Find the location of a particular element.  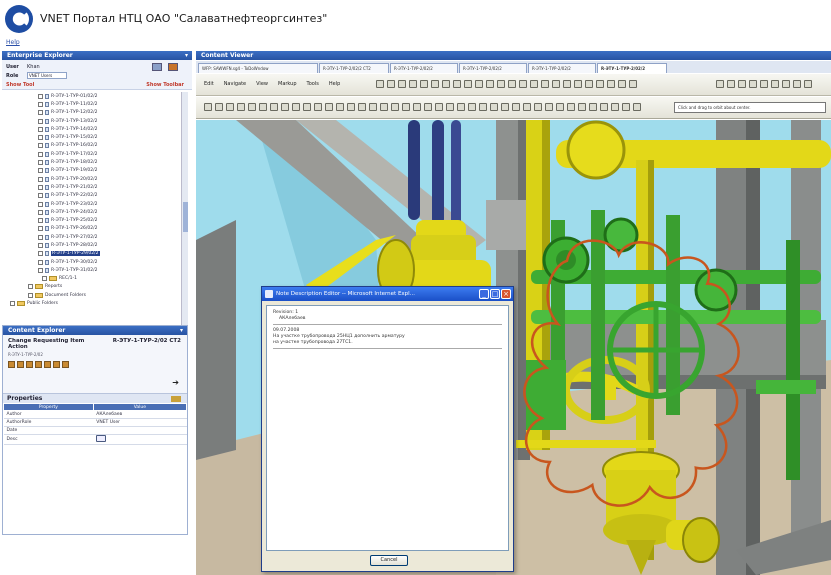

tree-item: R-ЭТУ-1-ТУР-19/02/2 is located at coordinates (95, 171).